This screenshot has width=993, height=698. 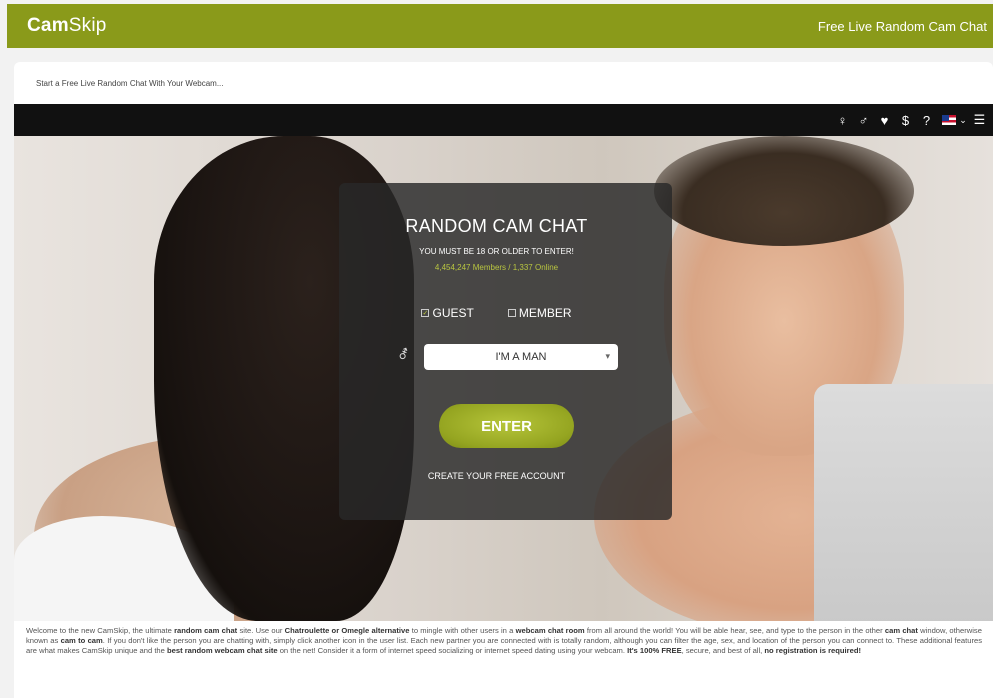 I want to click on age-notice: YOU MUST BE 18 OR OLDER TO ENTER!, so click(x=496, y=251).